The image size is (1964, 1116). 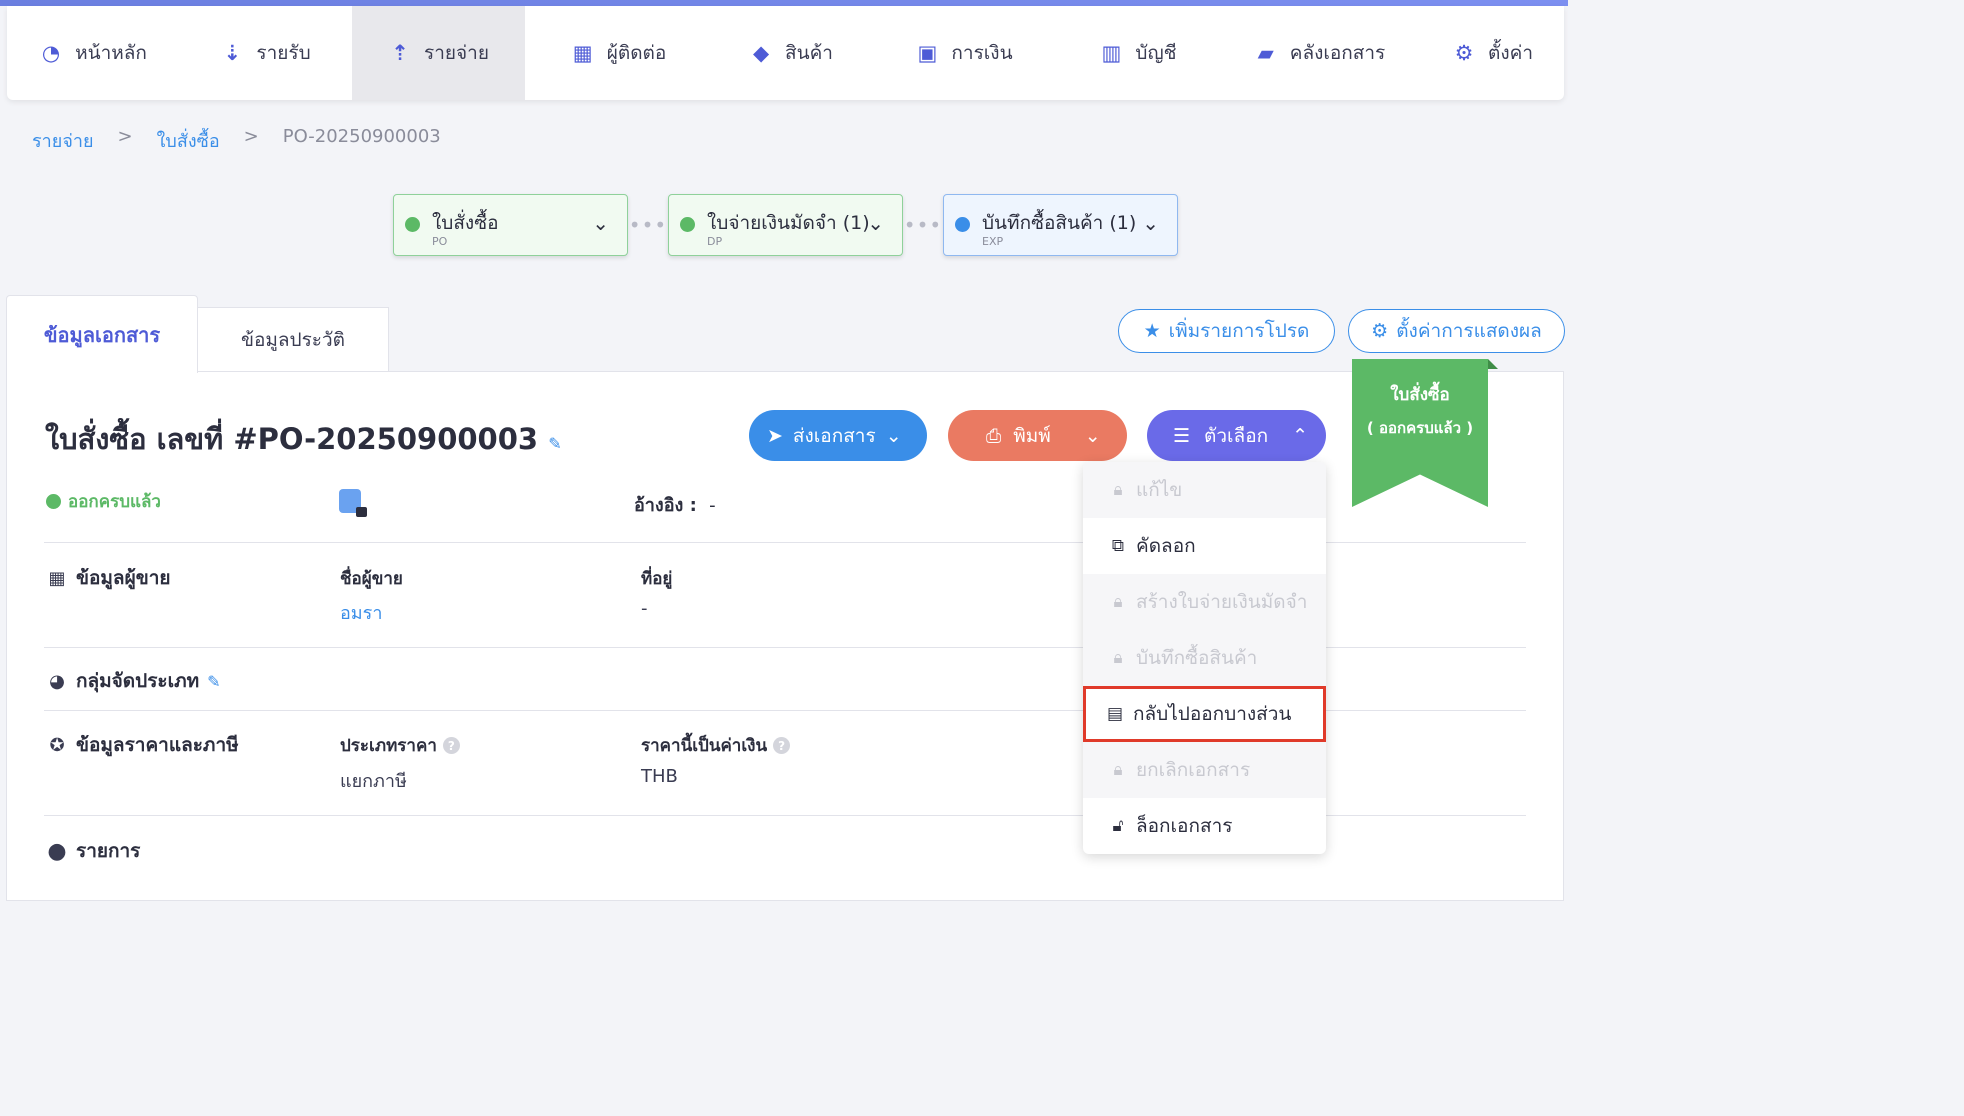 I want to click on menu-item-cancel-document: 🔒︎ ยกเลิกเอกสาร, so click(x=1204, y=770).